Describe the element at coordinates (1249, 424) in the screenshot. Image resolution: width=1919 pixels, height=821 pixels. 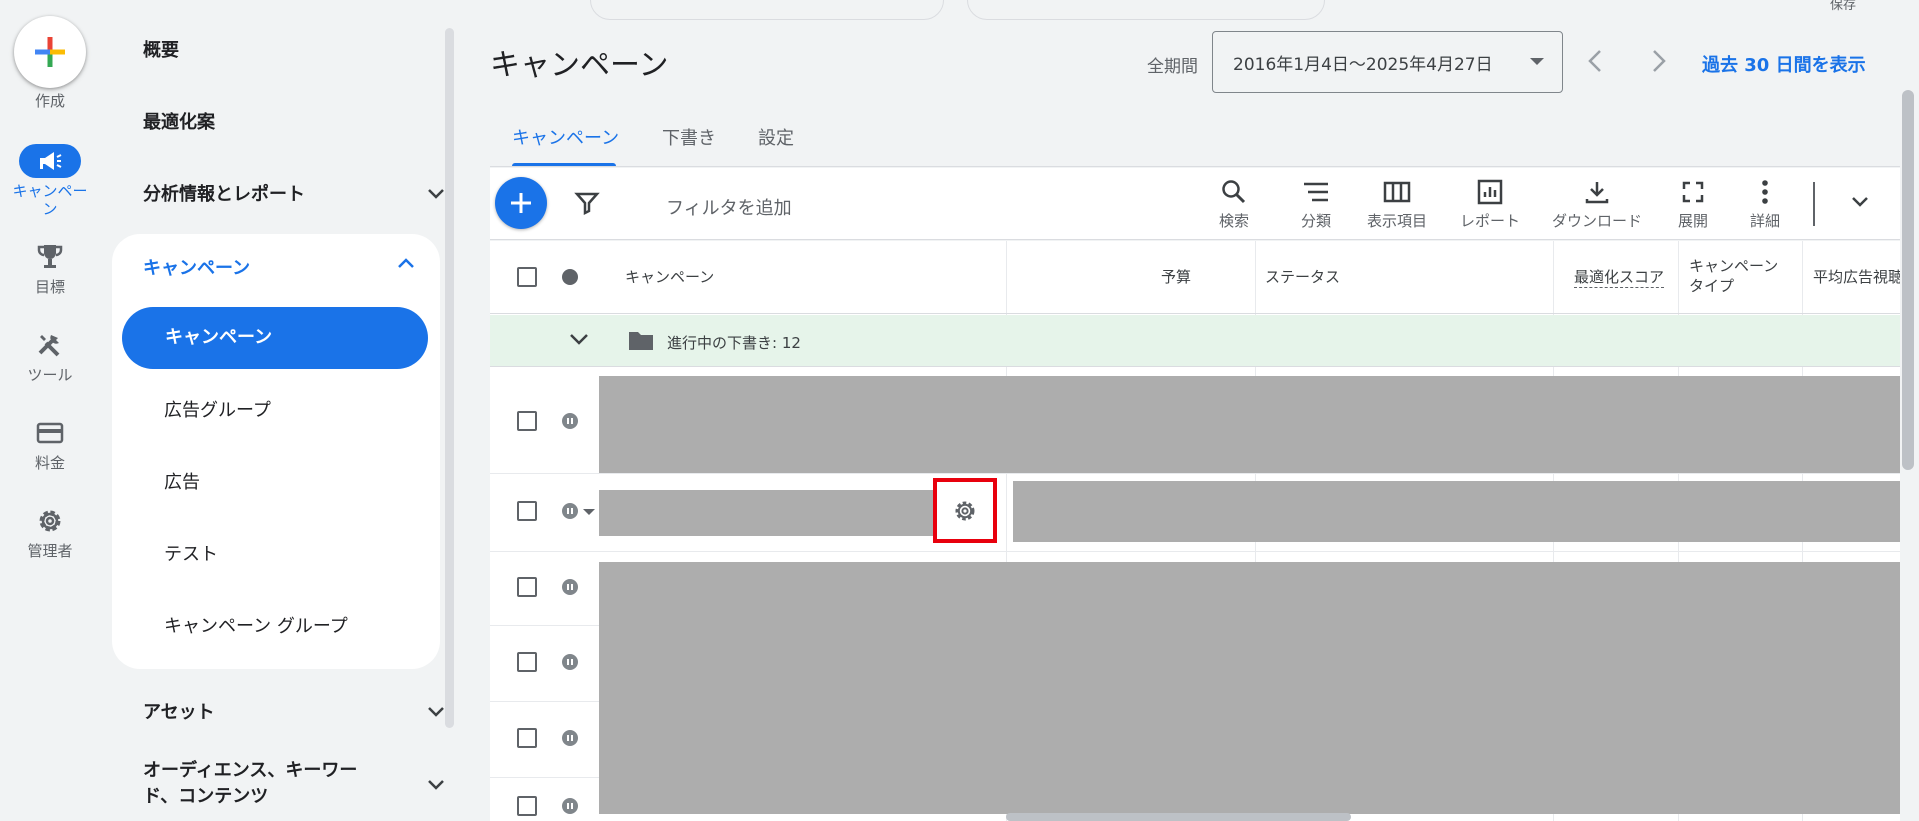
I see `redacted-row` at that location.